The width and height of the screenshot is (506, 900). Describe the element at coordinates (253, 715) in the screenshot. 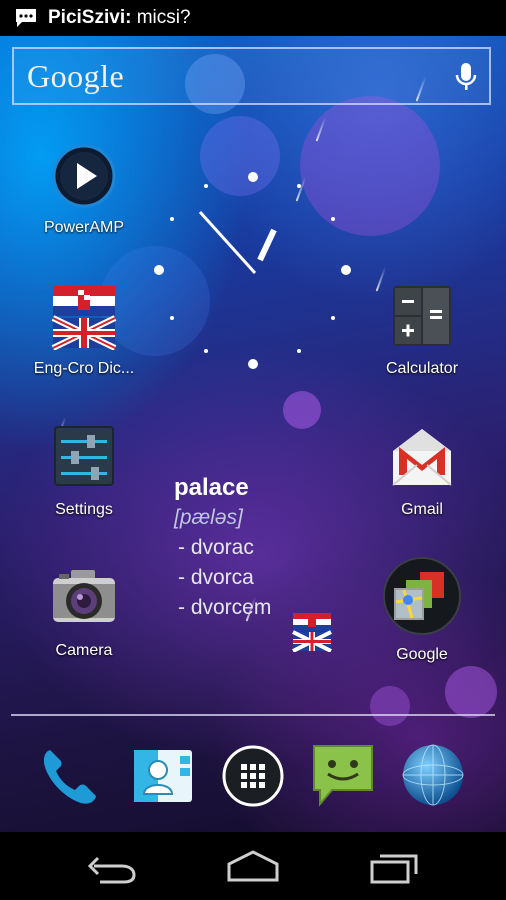

I see `dock-divider` at that location.